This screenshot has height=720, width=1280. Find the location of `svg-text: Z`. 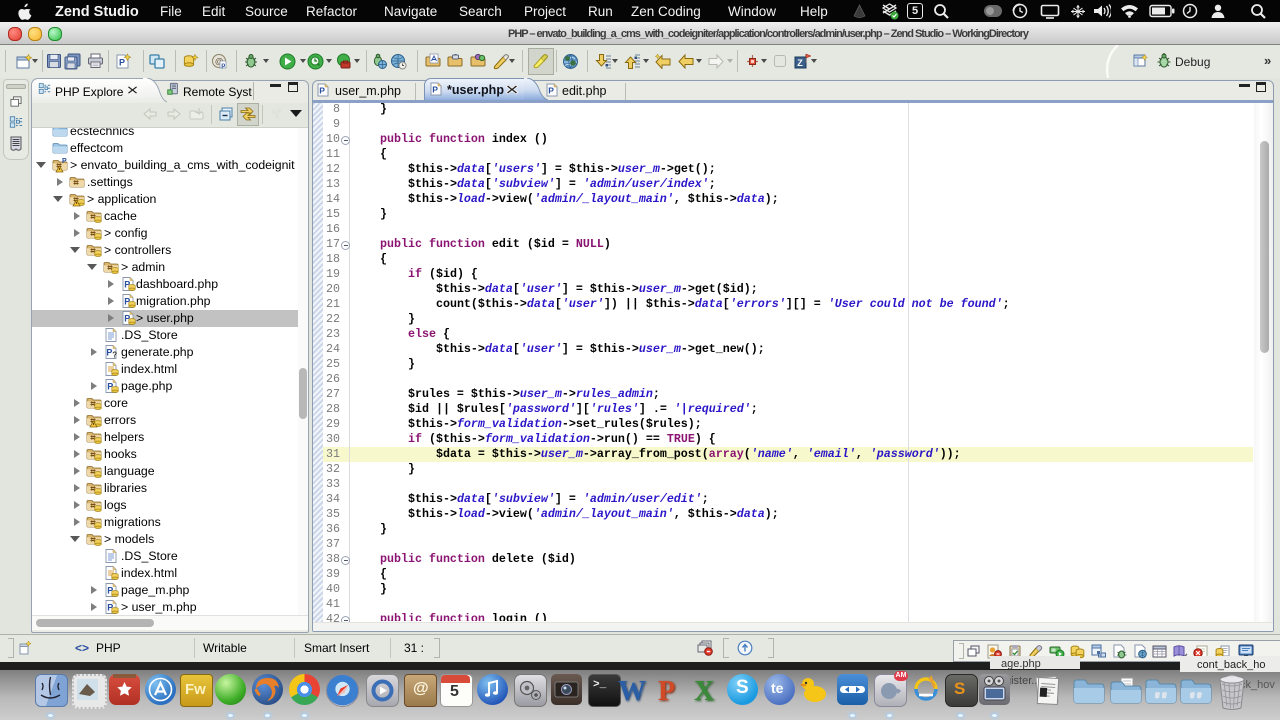

svg-text: Z is located at coordinates (800, 63).